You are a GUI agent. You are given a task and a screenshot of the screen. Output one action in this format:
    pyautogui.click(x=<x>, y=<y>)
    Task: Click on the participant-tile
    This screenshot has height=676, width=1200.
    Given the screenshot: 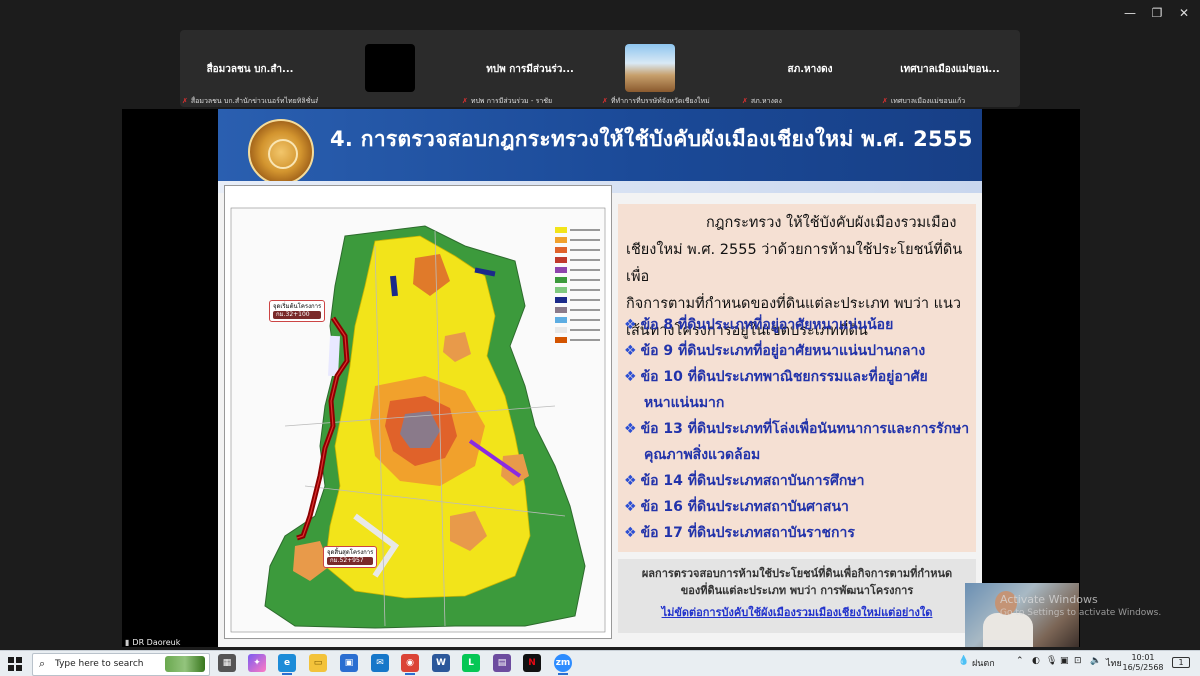 What is the action you would take?
    pyautogui.click(x=410, y=68)
    